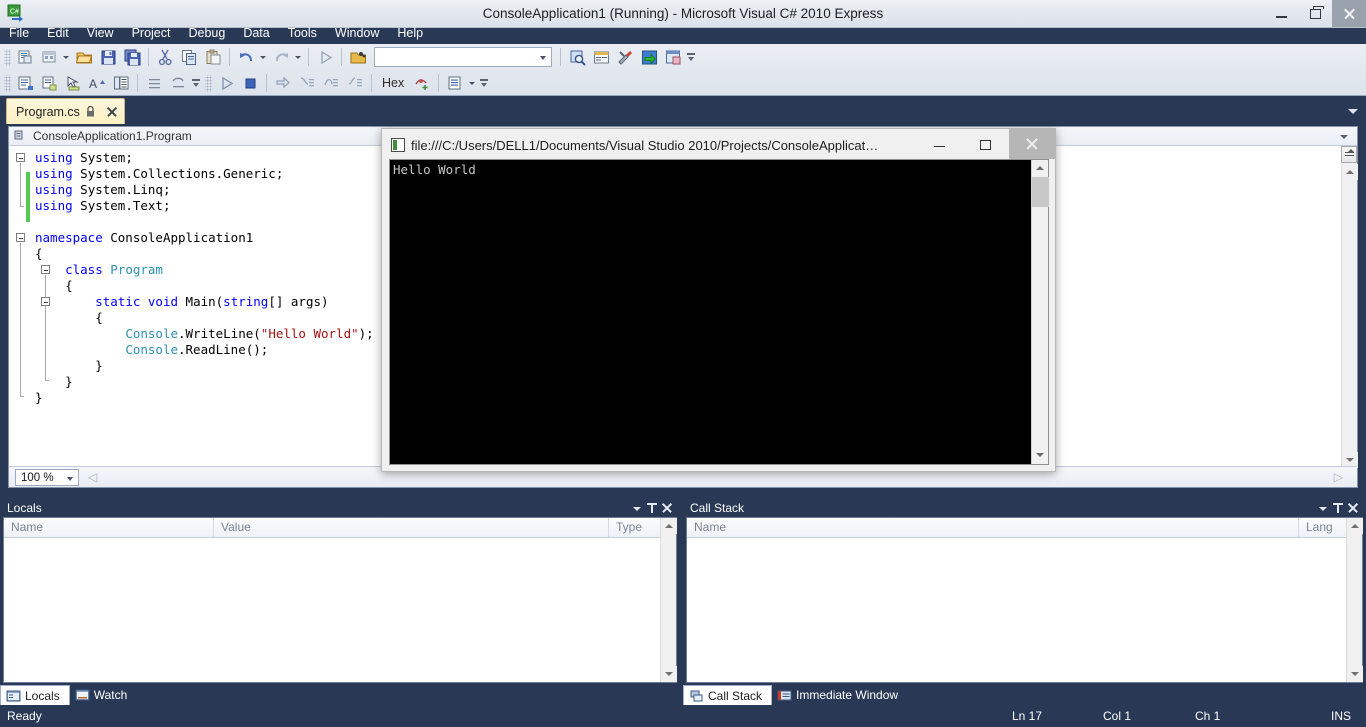 The width and height of the screenshot is (1366, 727). What do you see at coordinates (635, 527) in the screenshot?
I see `locals-column-type: Type` at bounding box center [635, 527].